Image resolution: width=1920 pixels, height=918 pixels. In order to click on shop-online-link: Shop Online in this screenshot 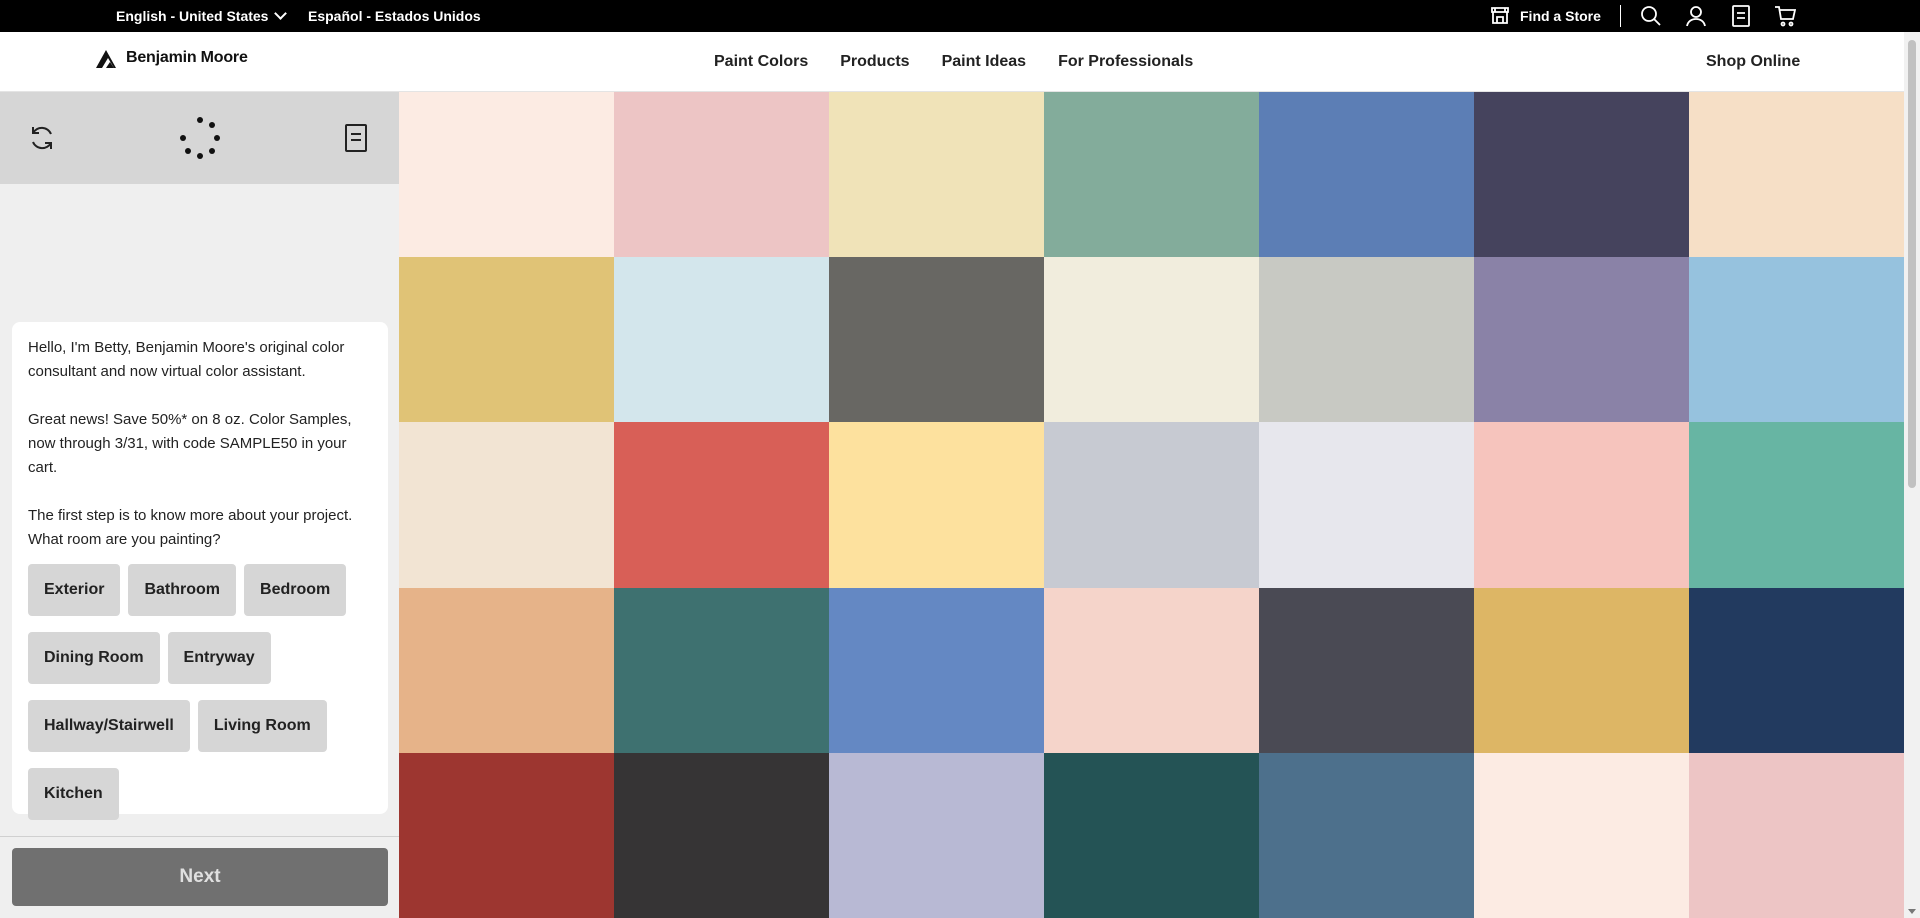, I will do `click(1753, 62)`.